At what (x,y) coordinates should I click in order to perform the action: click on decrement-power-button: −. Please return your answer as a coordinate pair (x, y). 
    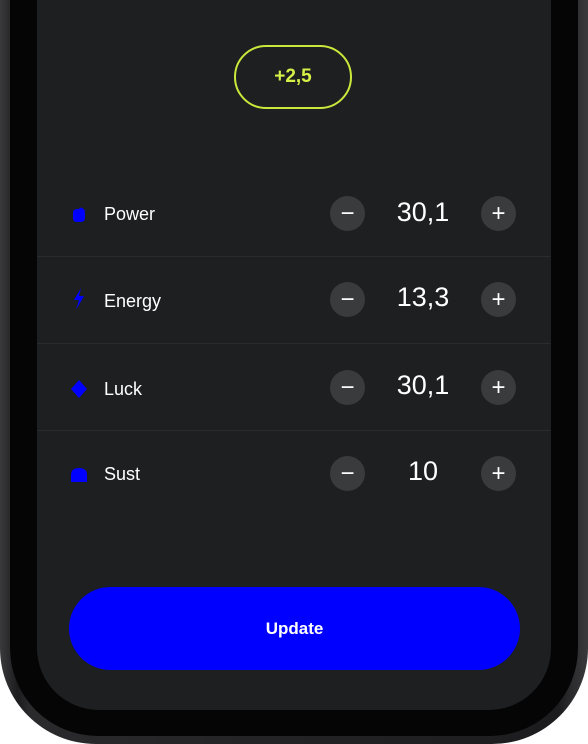
    Looking at the image, I should click on (347, 213).